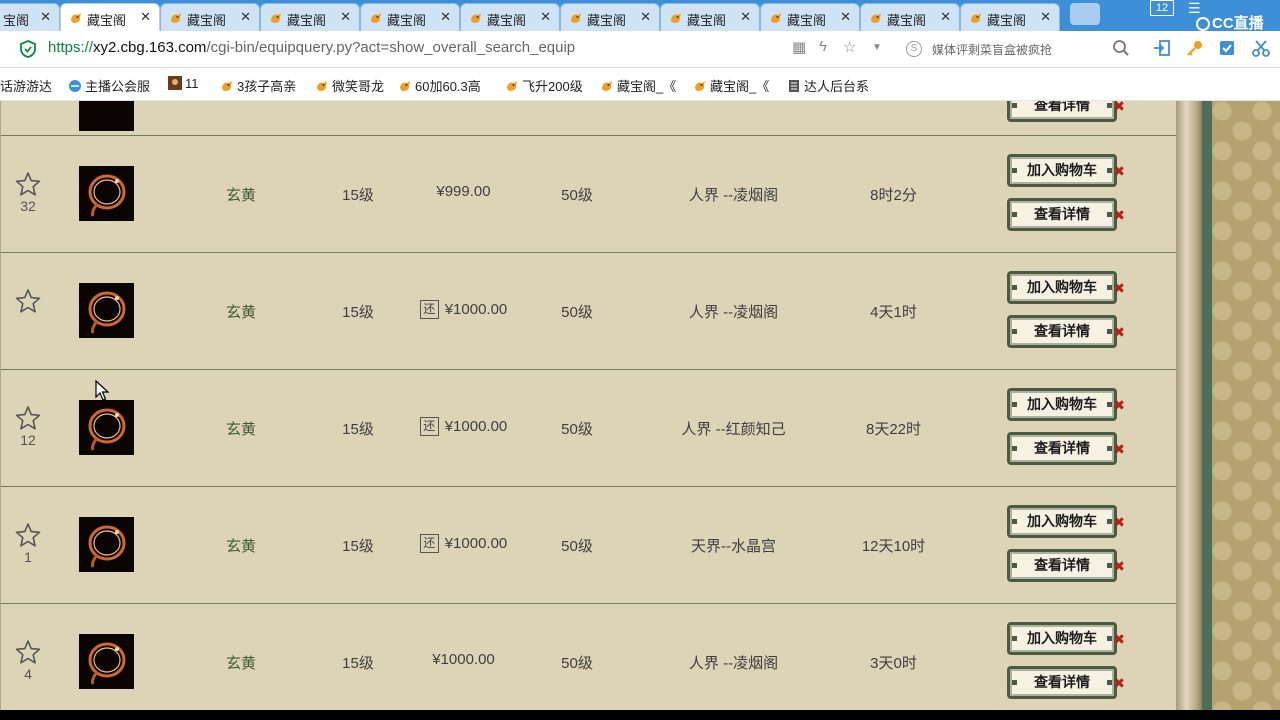 The image size is (1280, 720). Describe the element at coordinates (1227, 48) in the screenshot. I see `screenshot-icon` at that location.